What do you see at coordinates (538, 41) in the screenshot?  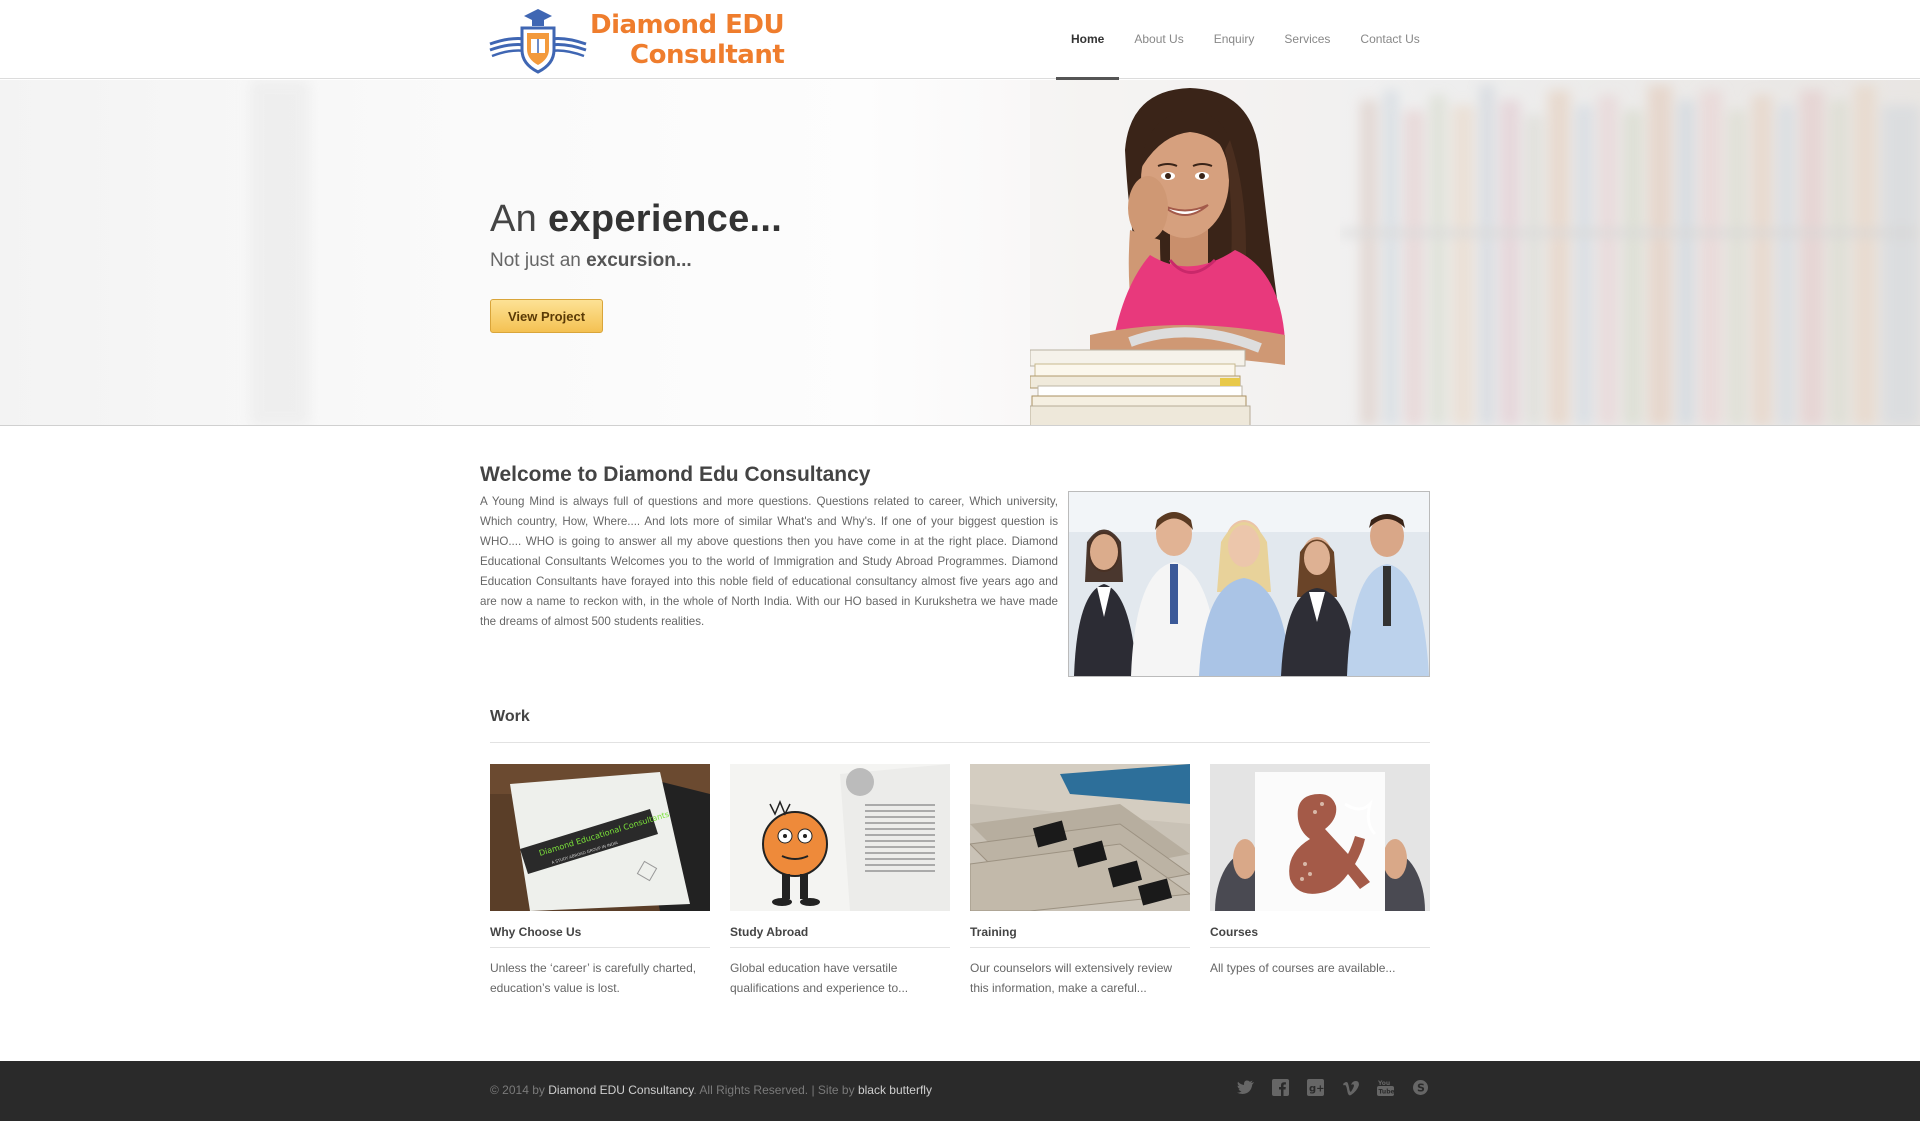 I see `graduation-shield-icon` at bounding box center [538, 41].